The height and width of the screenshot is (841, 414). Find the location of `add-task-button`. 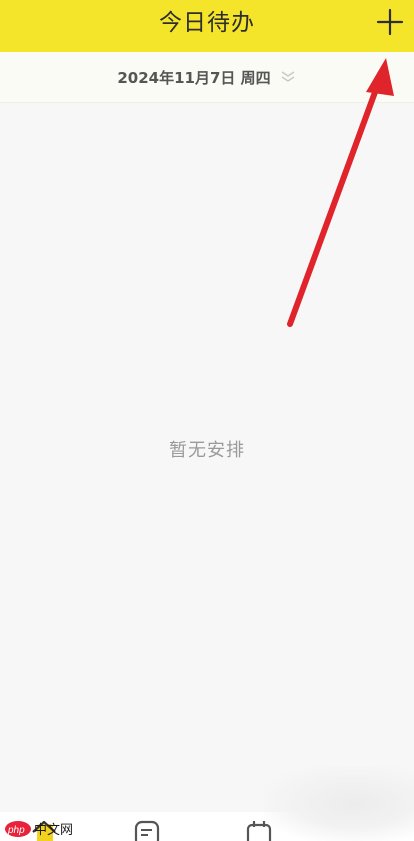

add-task-button is located at coordinates (390, 22).